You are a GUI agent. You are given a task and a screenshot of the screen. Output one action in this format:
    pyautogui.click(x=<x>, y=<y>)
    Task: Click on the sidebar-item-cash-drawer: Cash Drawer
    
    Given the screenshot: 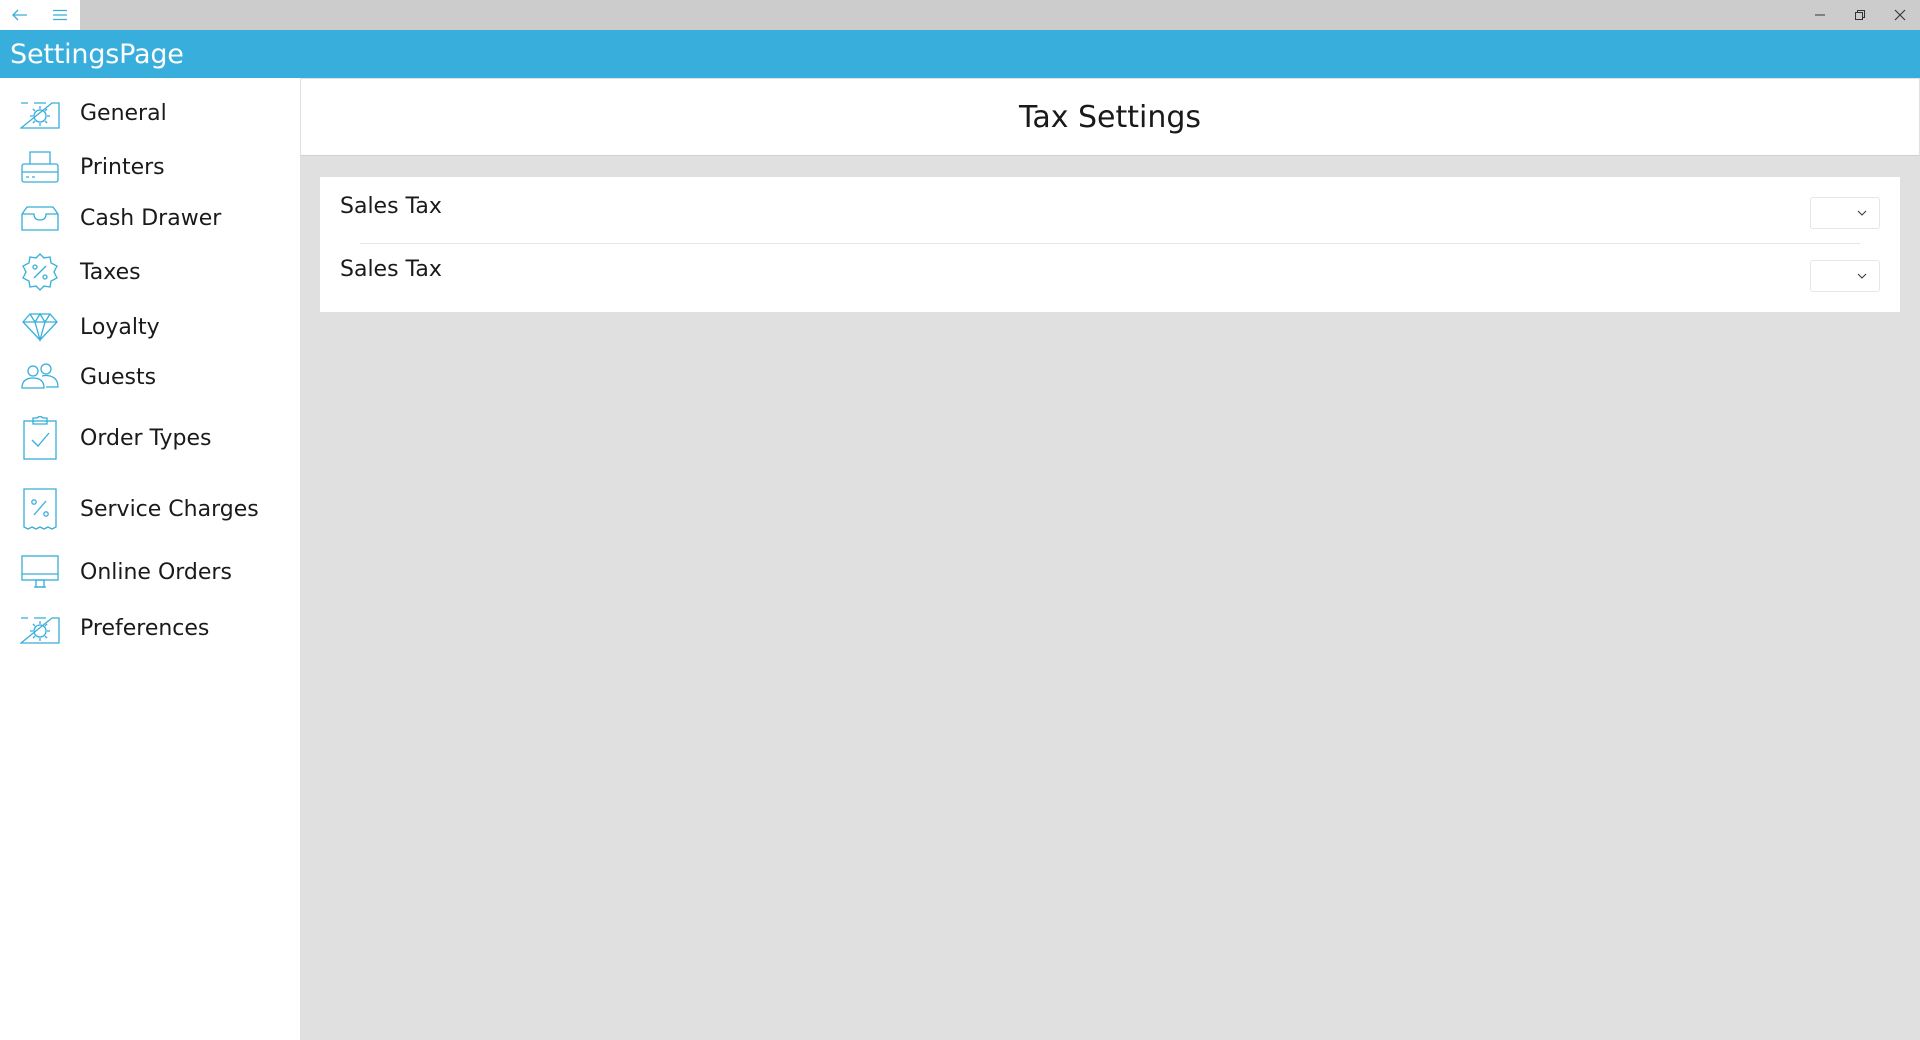 What is the action you would take?
    pyautogui.click(x=150, y=218)
    